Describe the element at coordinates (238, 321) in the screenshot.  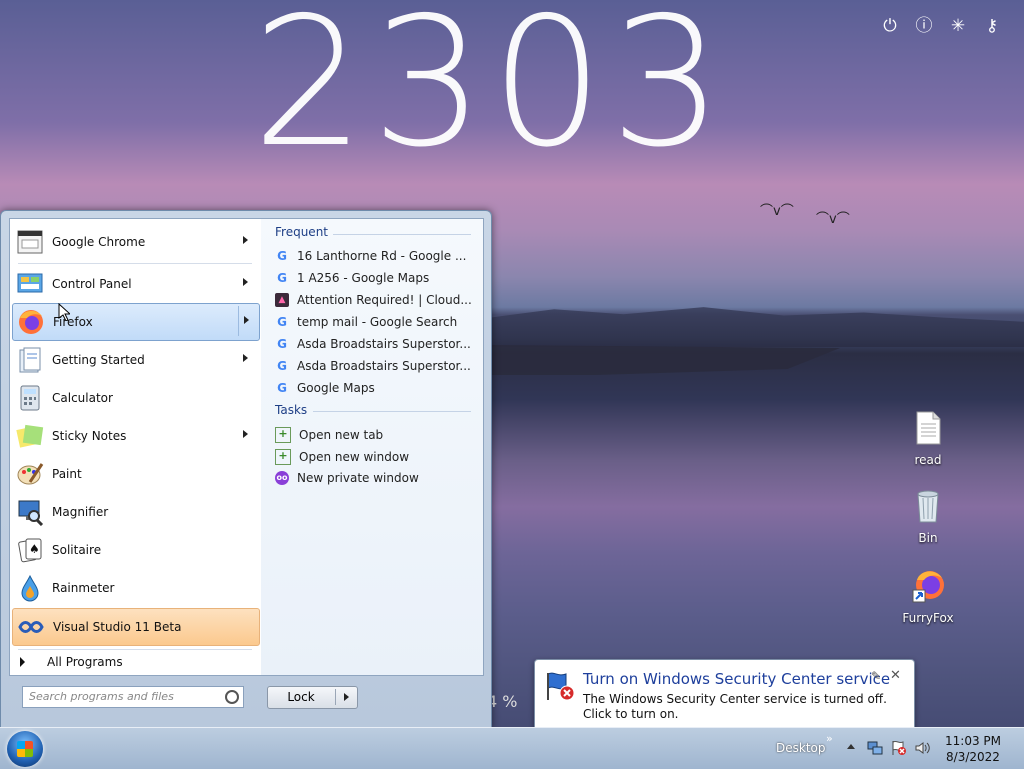
I see `split-divider` at that location.